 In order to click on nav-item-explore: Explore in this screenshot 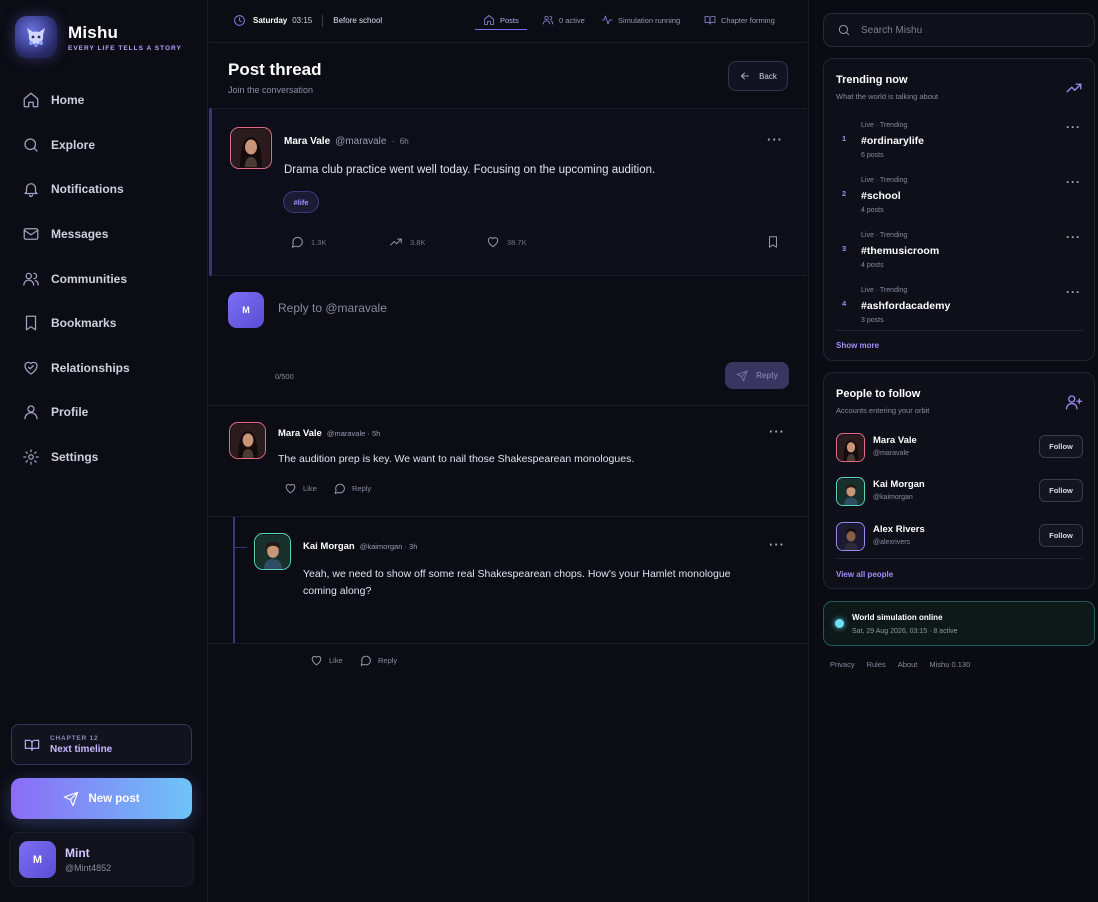, I will do `click(104, 145)`.